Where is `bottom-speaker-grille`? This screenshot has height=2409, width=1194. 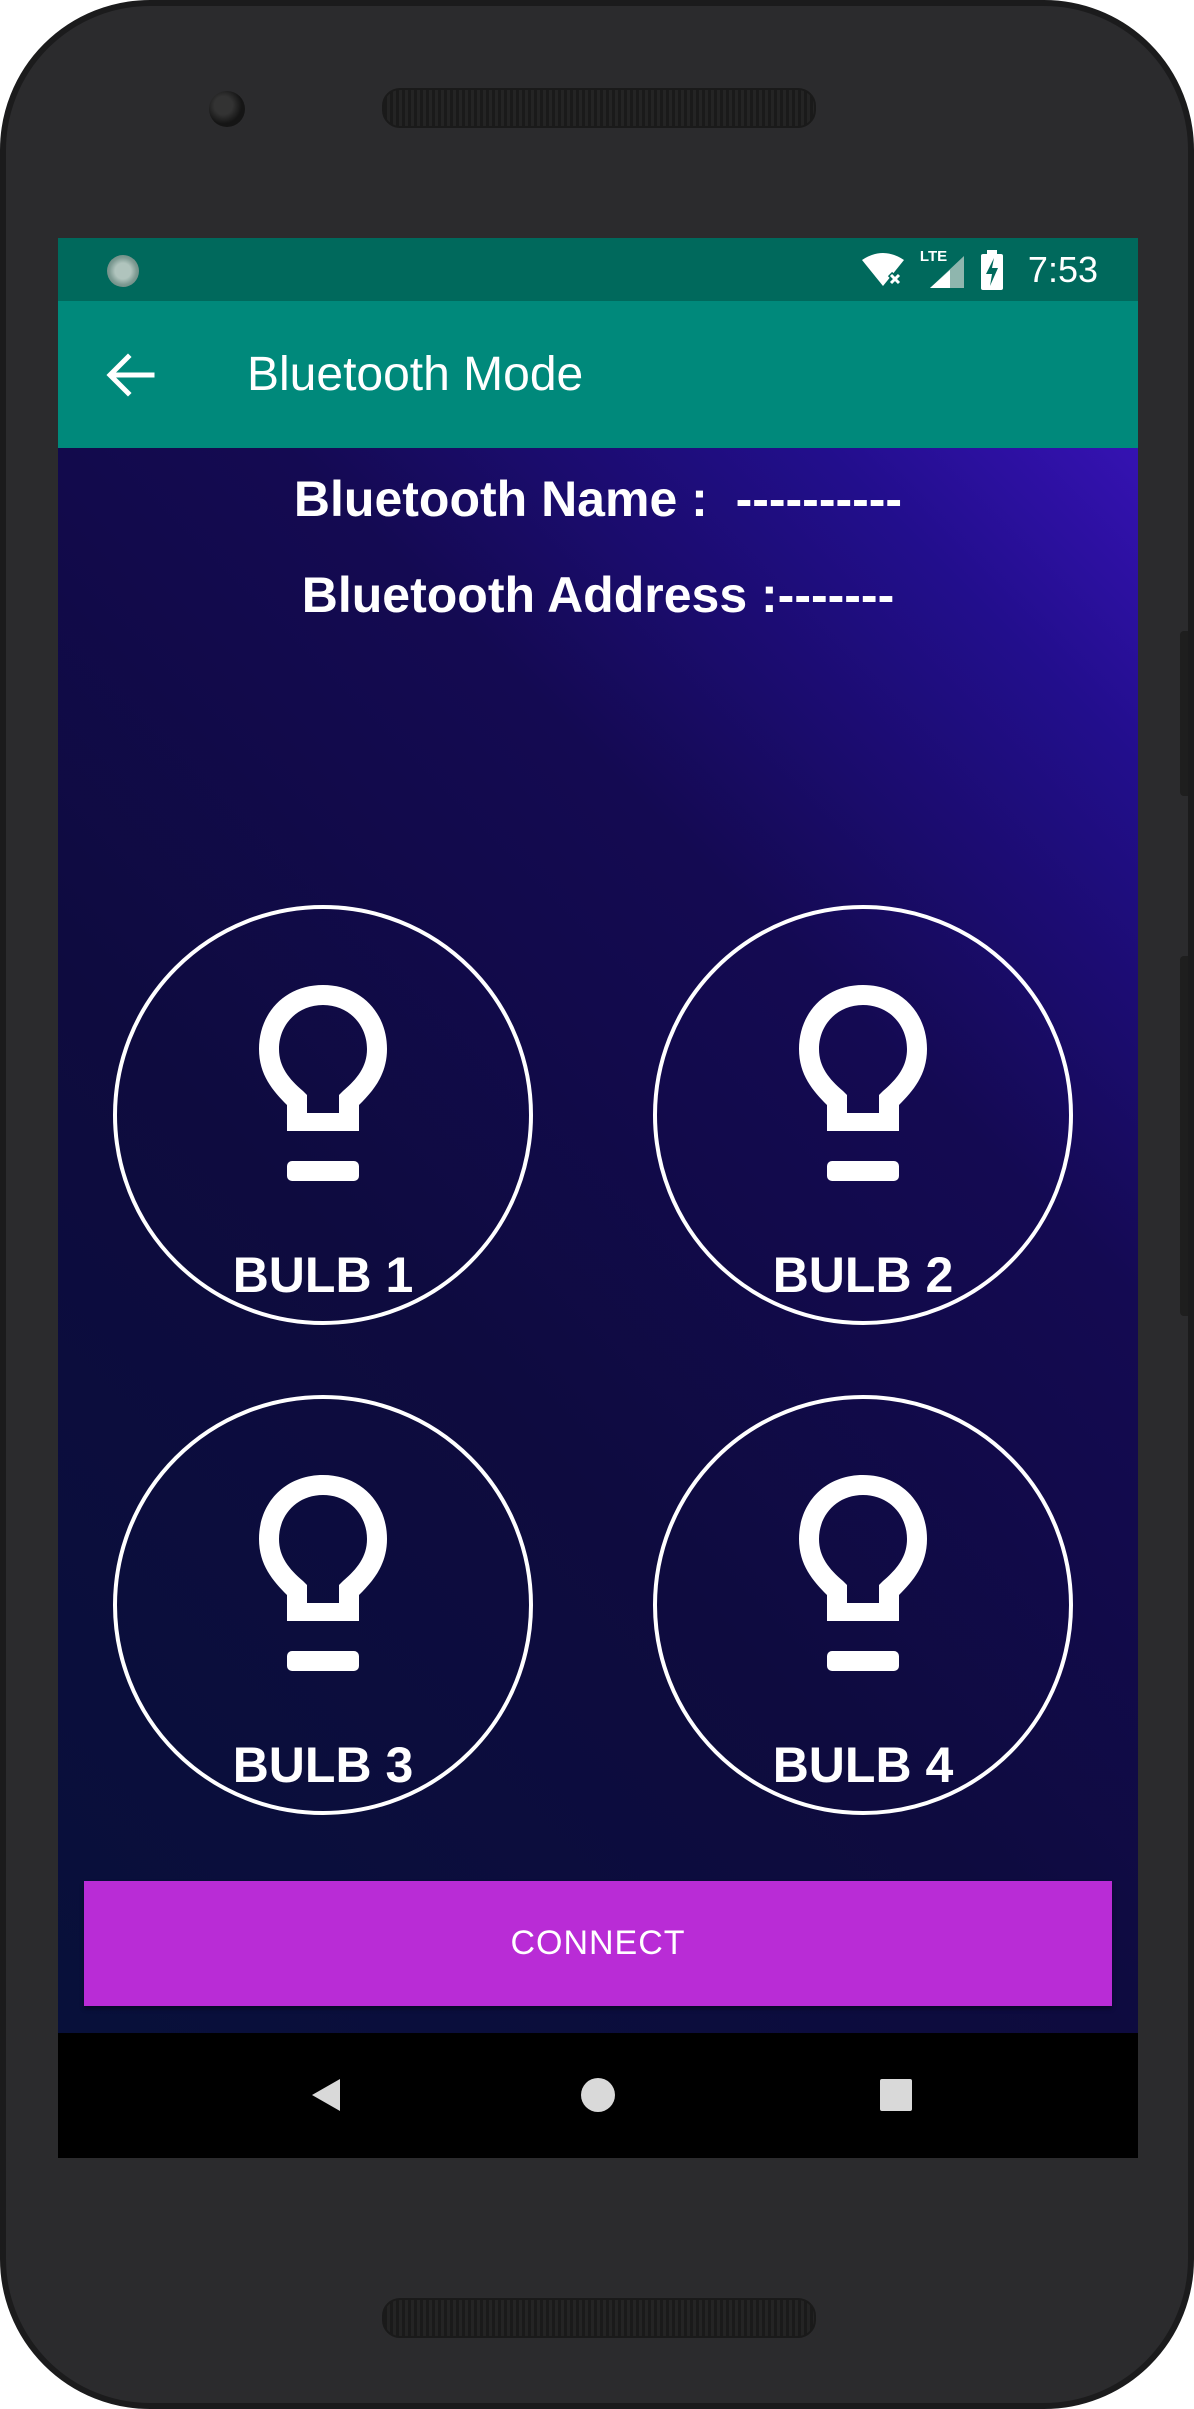
bottom-speaker-grille is located at coordinates (599, 2318).